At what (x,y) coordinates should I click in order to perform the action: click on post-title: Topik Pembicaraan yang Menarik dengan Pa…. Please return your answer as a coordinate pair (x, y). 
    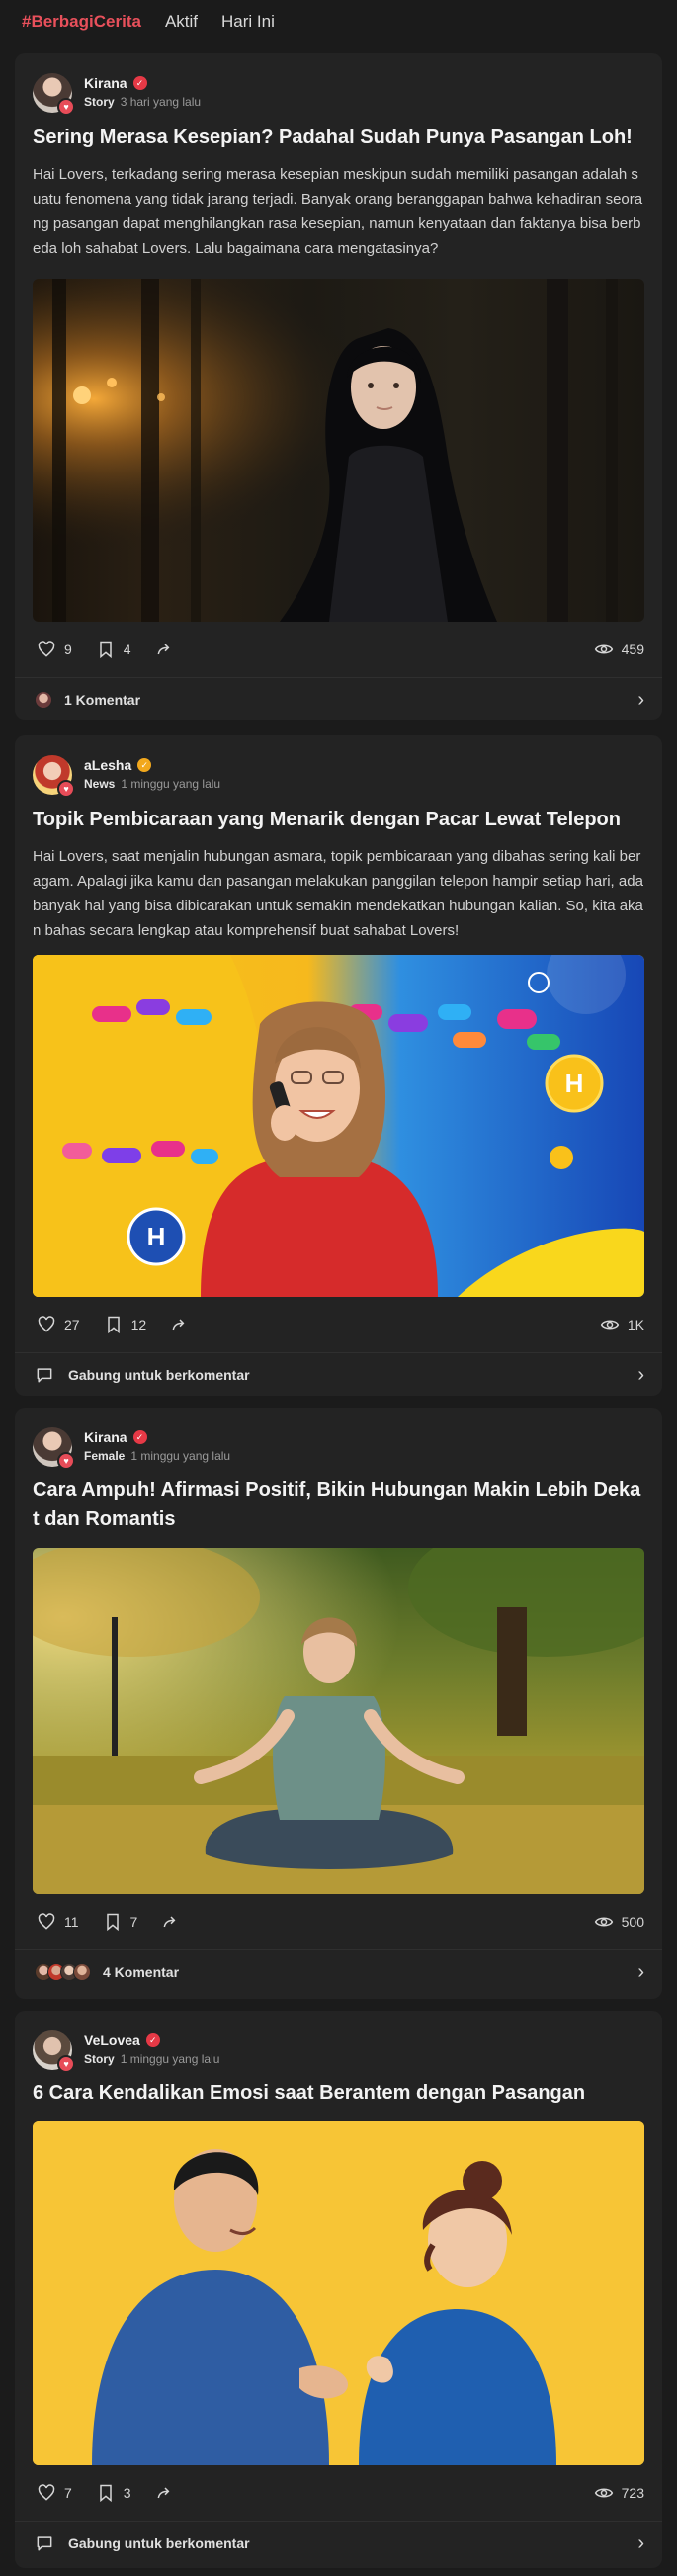
    Looking at the image, I should click on (338, 819).